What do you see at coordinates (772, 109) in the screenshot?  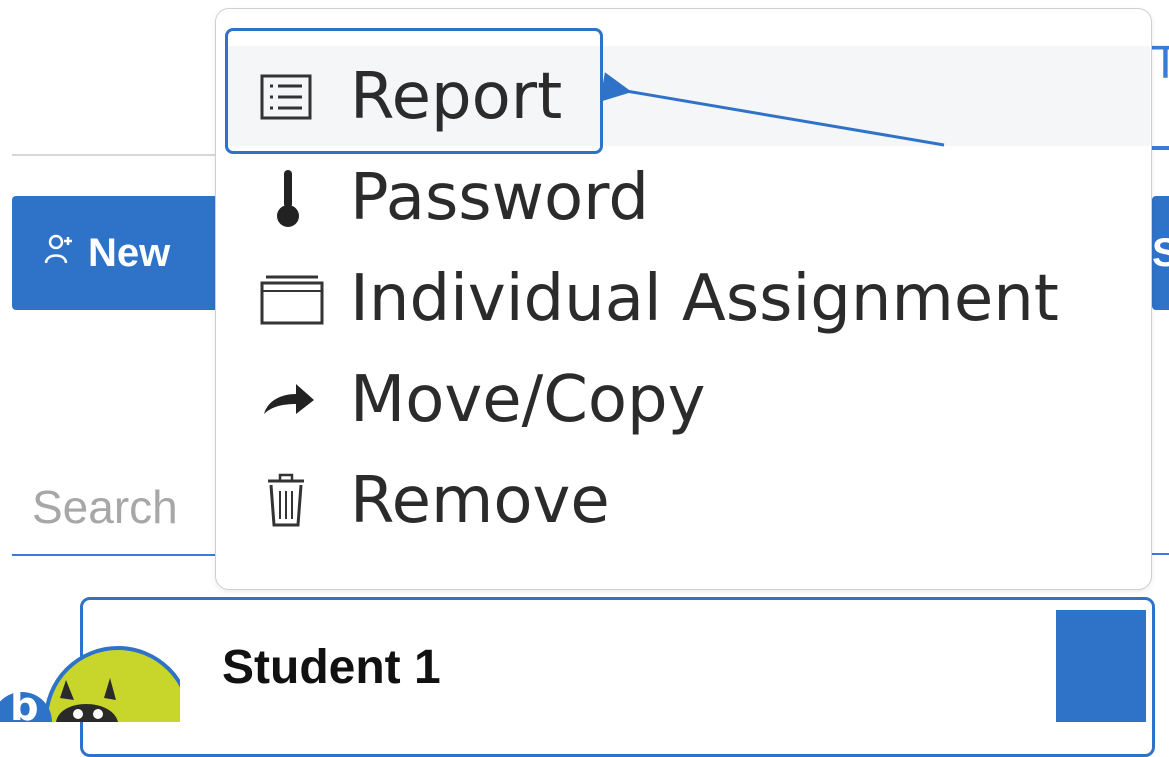 I see `annotation-arrow` at bounding box center [772, 109].